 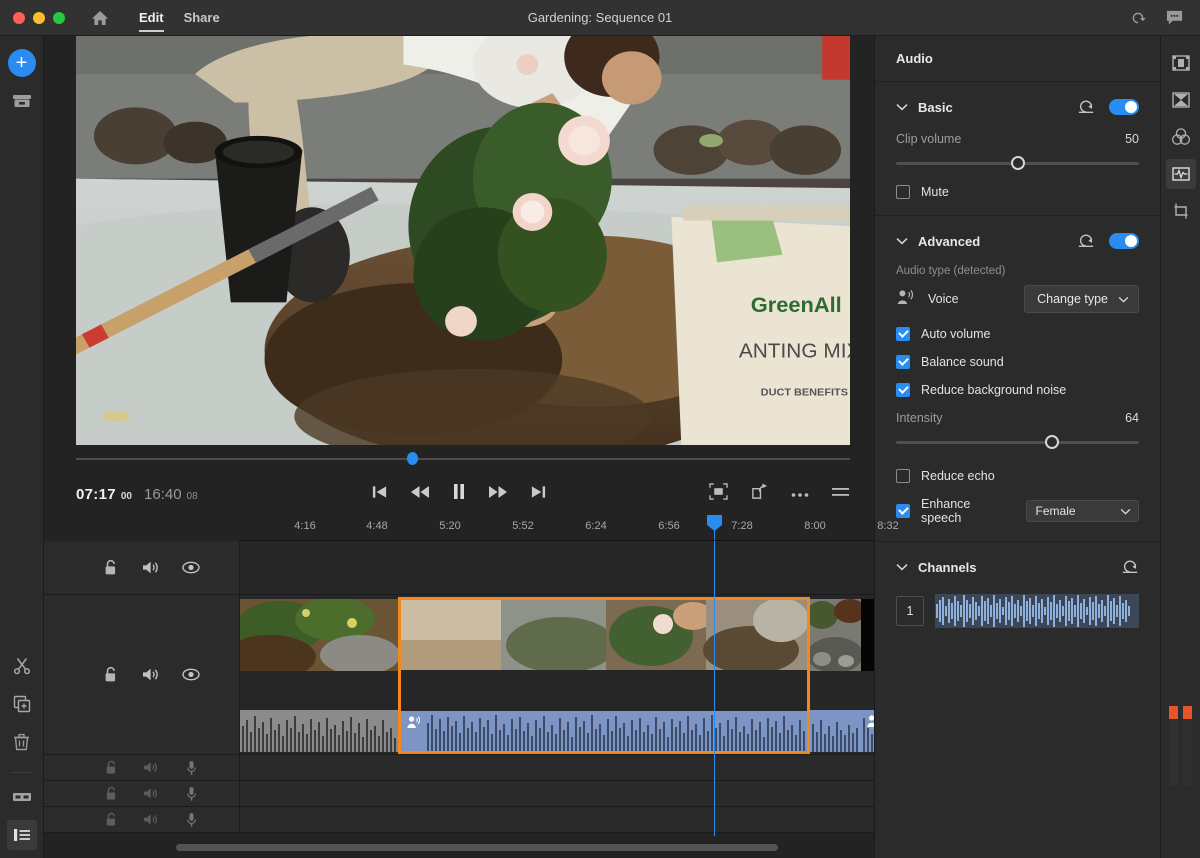 I want to click on audio-type-value: Voice, so click(x=943, y=299).